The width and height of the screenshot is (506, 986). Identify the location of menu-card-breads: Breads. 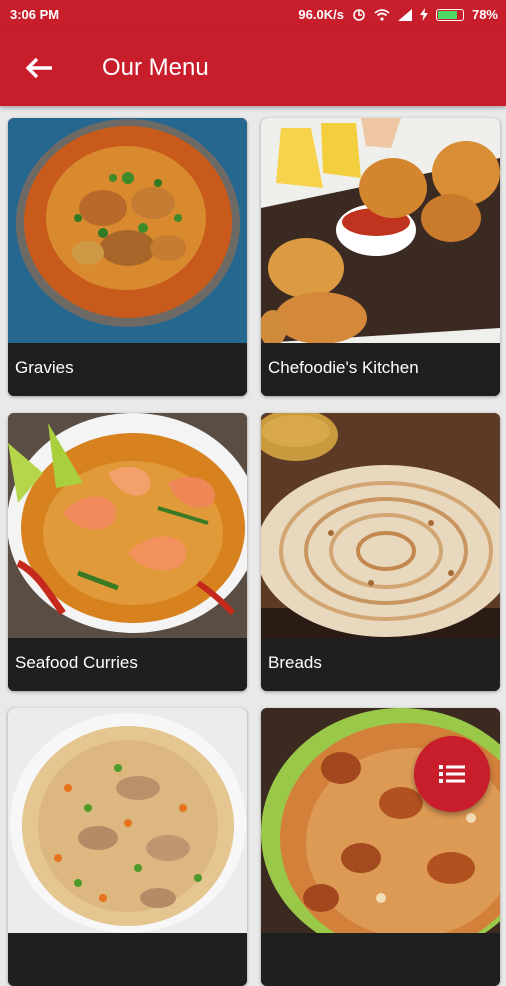
(380, 552).